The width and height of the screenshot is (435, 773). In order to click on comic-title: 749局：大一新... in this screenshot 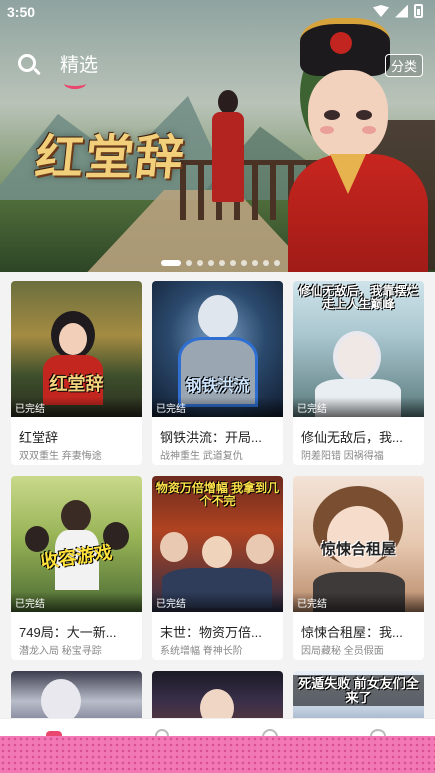, I will do `click(68, 632)`.